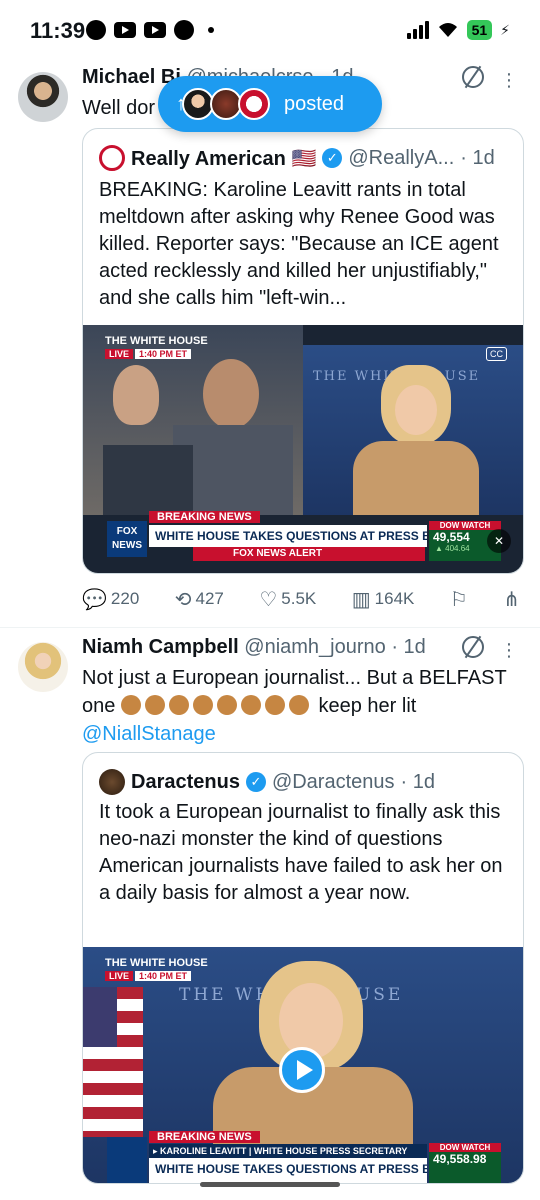 The width and height of the screenshot is (540, 1200). Describe the element at coordinates (417, 30) in the screenshot. I see `cell-signal-icon` at that location.